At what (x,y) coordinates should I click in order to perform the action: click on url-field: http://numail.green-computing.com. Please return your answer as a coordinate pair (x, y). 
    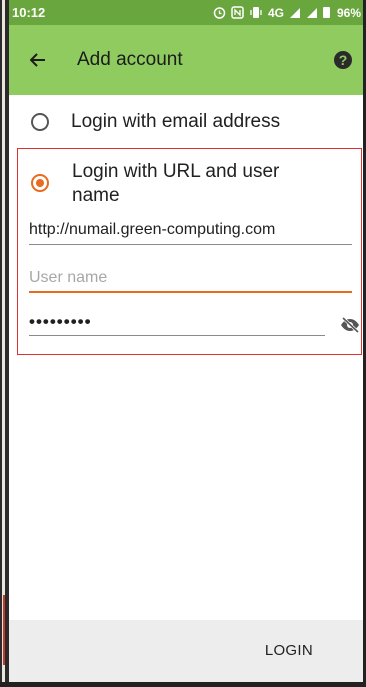
    Looking at the image, I should click on (190, 233).